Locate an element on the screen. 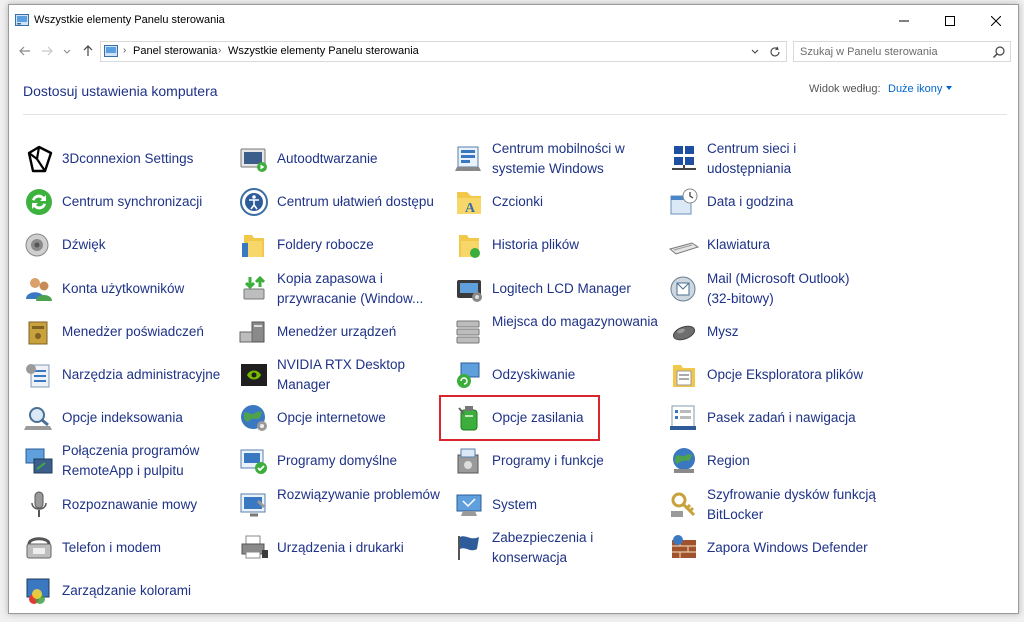 Image resolution: width=1024 pixels, height=622 pixels. list-item-mail: Mail (Microsoft Outlook) (32-bitowy) is located at coordinates (773, 289).